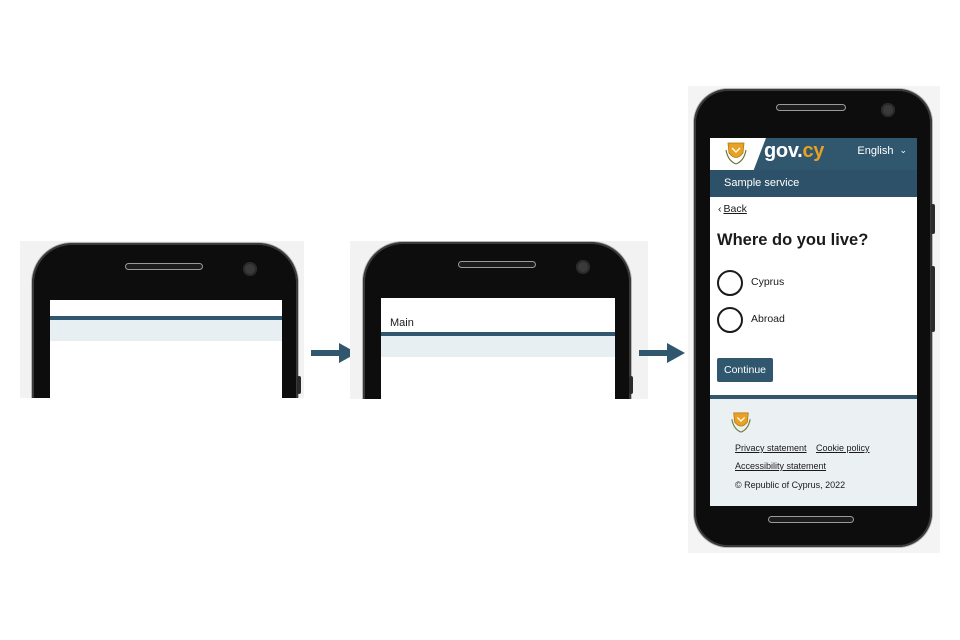  Describe the element at coordinates (903, 150) in the screenshot. I see `chevron-down-icon: ⌄` at that location.